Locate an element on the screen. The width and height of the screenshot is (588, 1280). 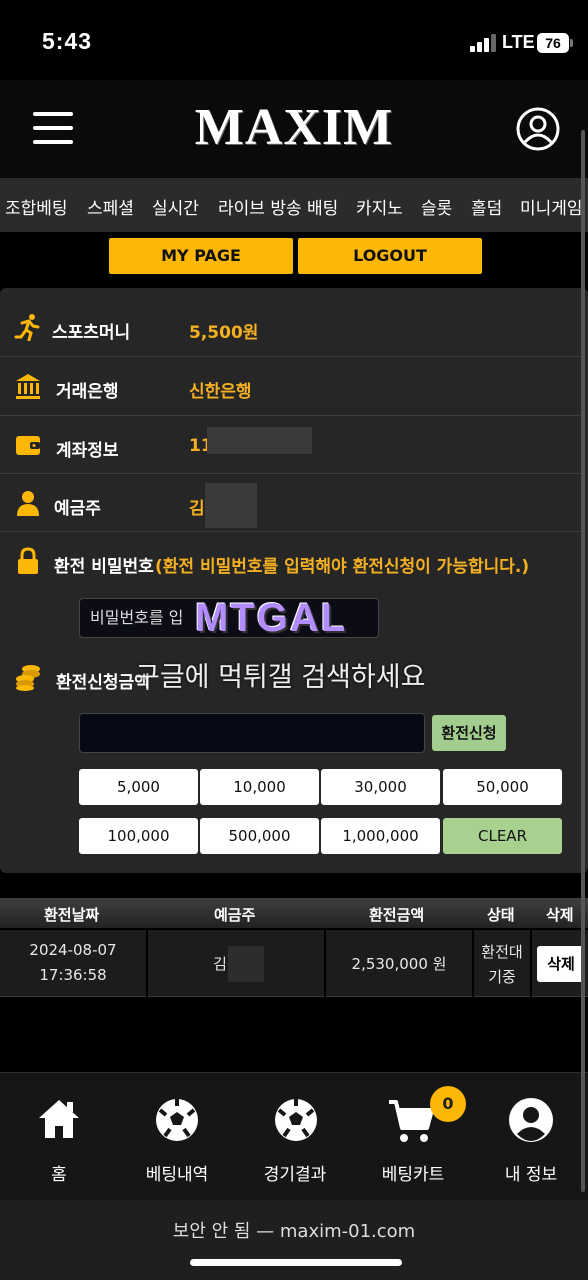
password-note: (환전 비밀번호를 입력해야 환전신청이 가능합니다.) is located at coordinates (342, 567).